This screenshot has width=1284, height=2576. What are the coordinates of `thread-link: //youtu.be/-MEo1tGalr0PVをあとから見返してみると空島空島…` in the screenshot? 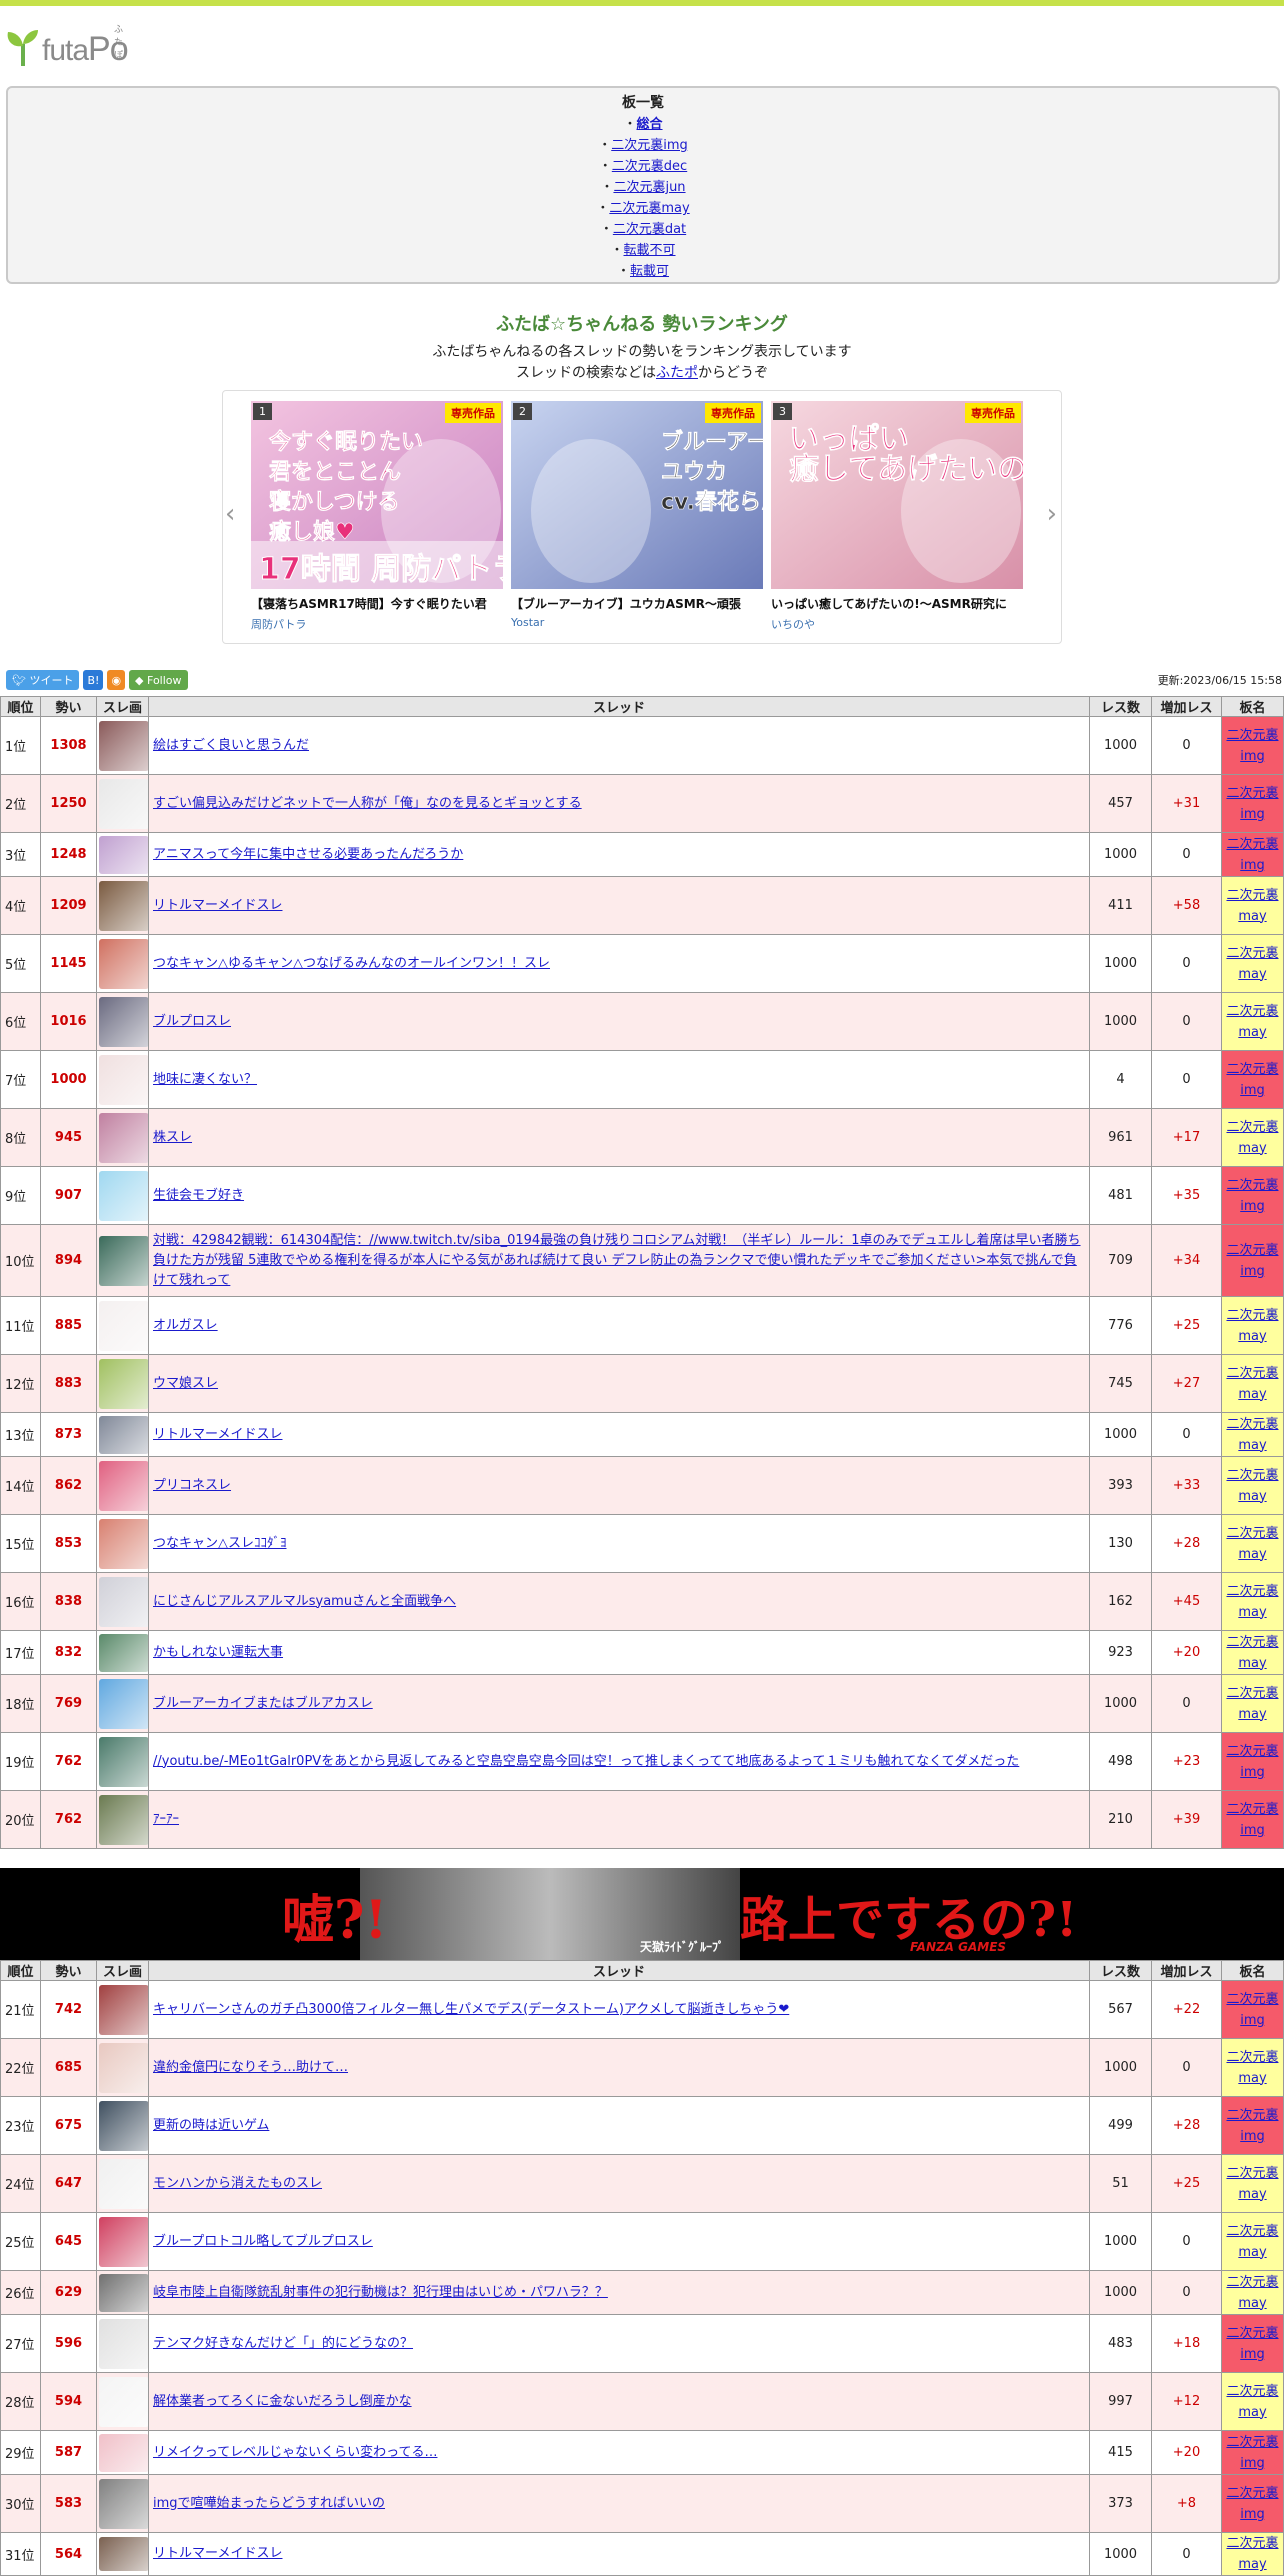 It's located at (586, 1761).